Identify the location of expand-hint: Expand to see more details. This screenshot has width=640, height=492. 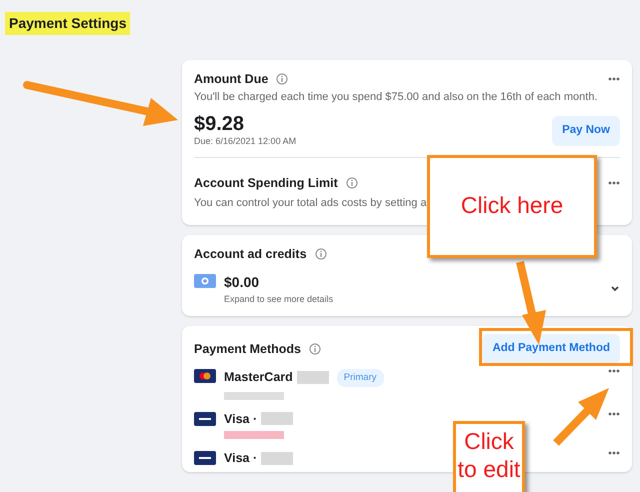
(279, 299).